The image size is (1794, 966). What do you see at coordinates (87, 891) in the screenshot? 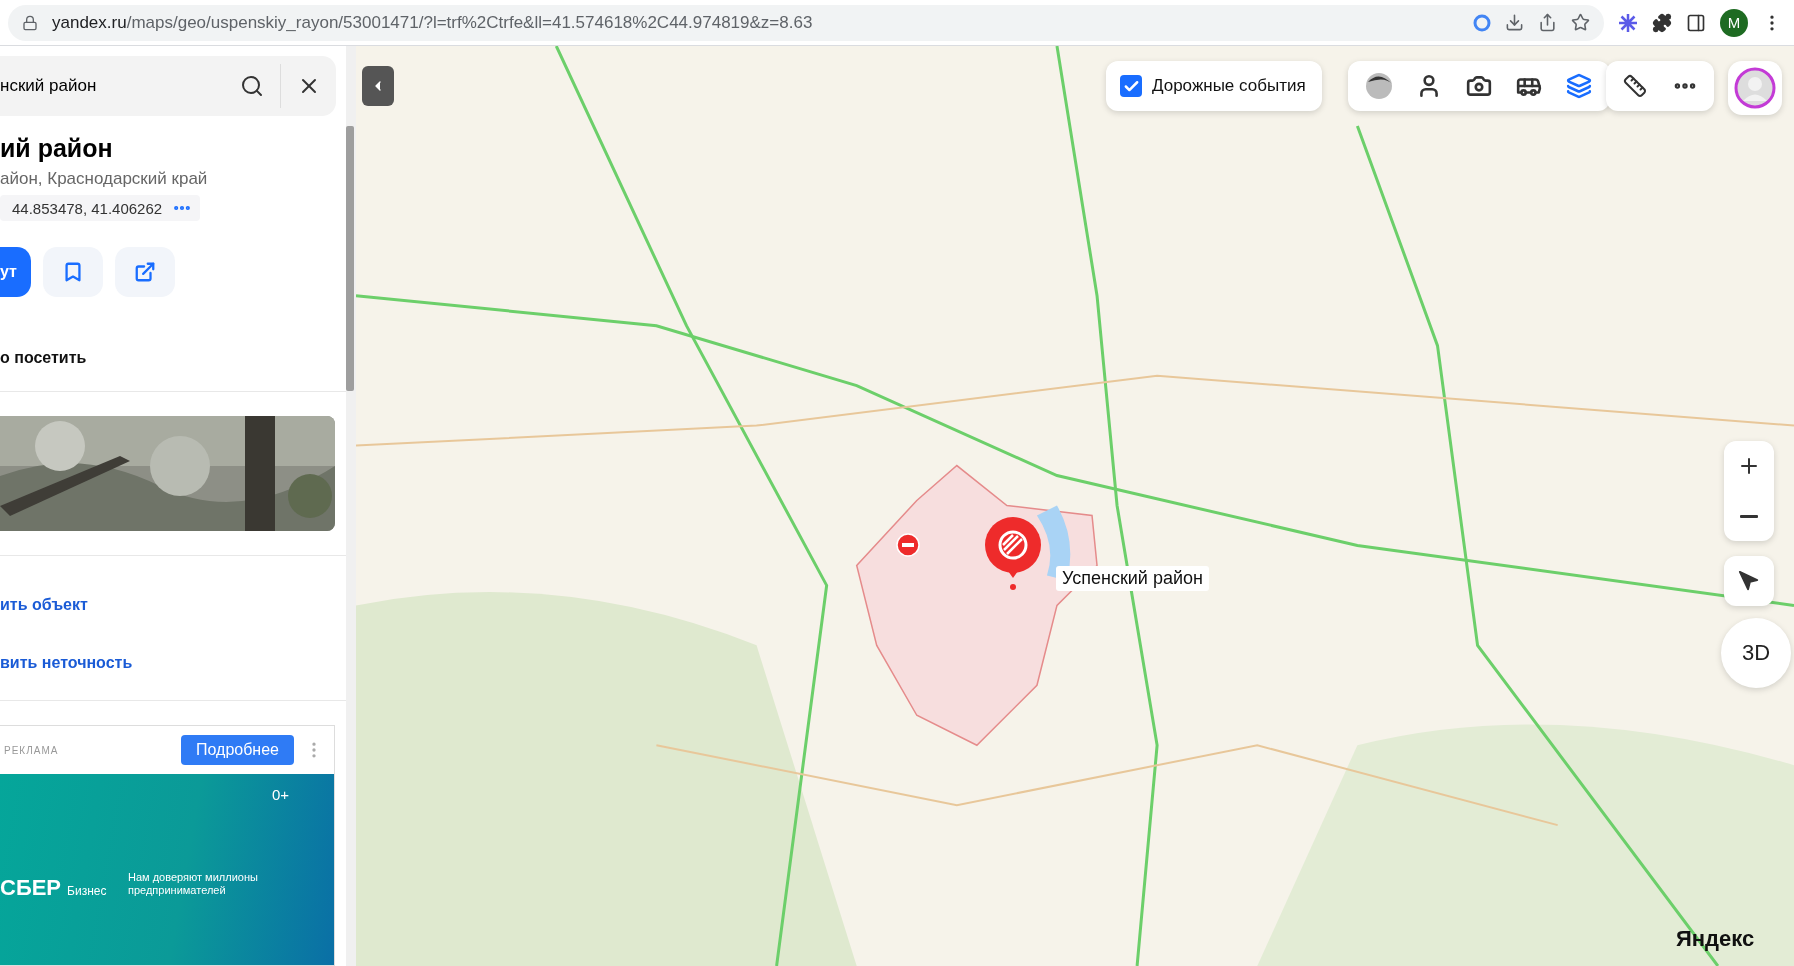
I see `brand-subtitle: Бизнес` at bounding box center [87, 891].